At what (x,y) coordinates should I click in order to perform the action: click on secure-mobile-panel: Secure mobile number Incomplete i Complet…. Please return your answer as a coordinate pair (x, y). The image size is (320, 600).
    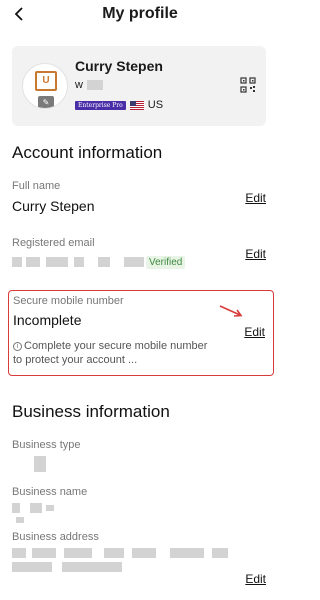
    Looking at the image, I should click on (141, 333).